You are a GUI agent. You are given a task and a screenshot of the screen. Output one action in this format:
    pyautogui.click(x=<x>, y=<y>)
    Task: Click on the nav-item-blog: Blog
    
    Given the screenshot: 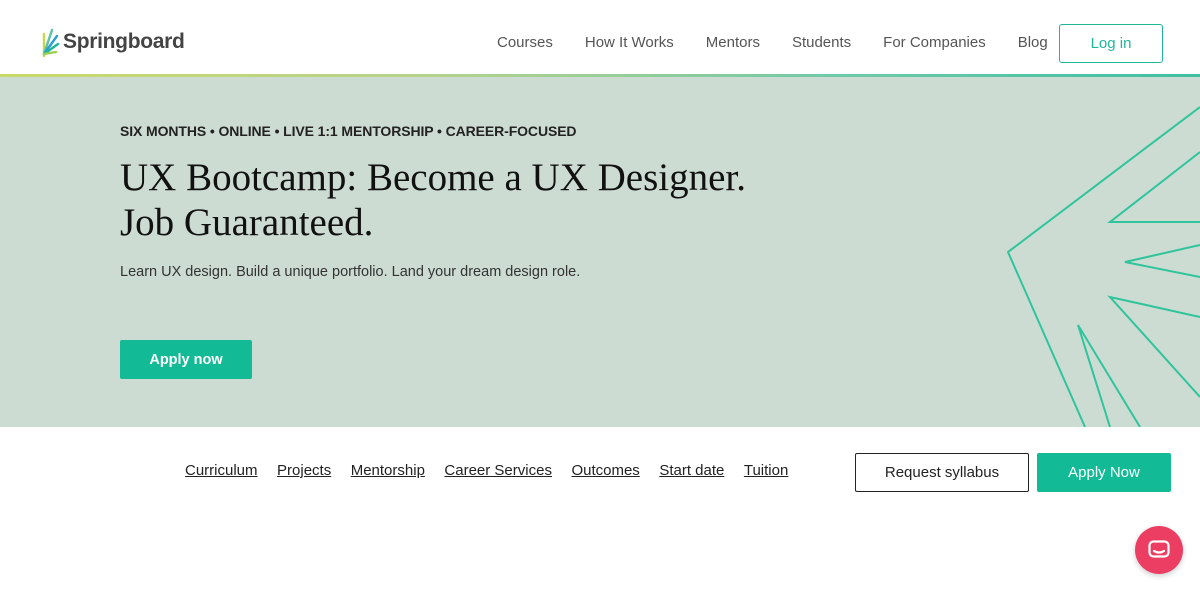 What is the action you would take?
    pyautogui.click(x=1033, y=42)
    